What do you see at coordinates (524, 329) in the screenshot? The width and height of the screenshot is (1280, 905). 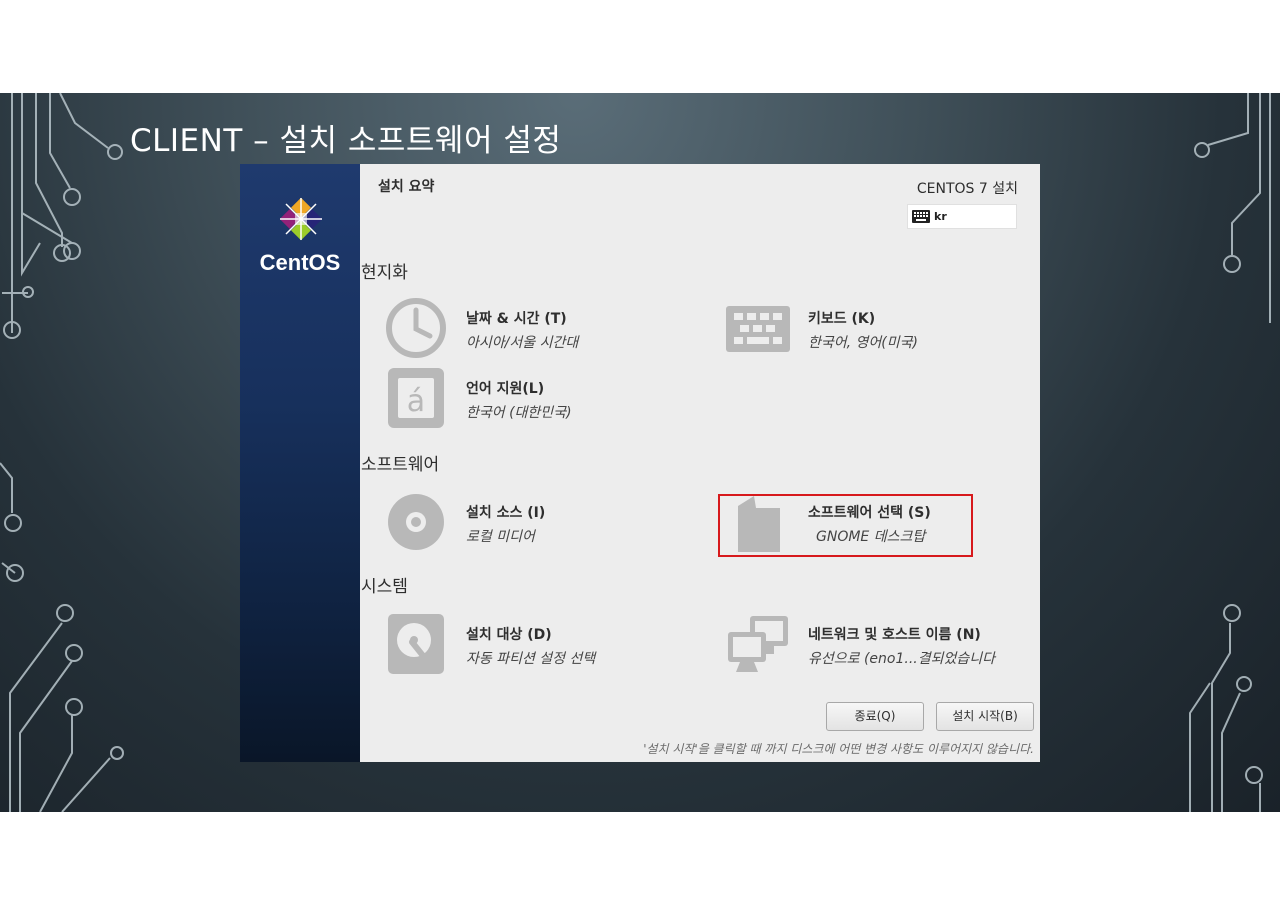 I see `spoke-datetime: 날짜 & 시간 (T) 아시아/서울 시간대` at bounding box center [524, 329].